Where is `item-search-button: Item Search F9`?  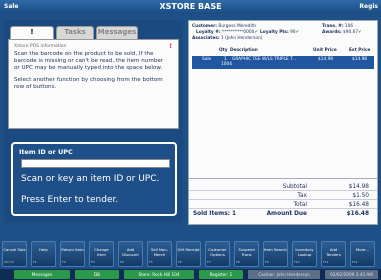
item-search-button: Item Search F9 is located at coordinates (275, 254).